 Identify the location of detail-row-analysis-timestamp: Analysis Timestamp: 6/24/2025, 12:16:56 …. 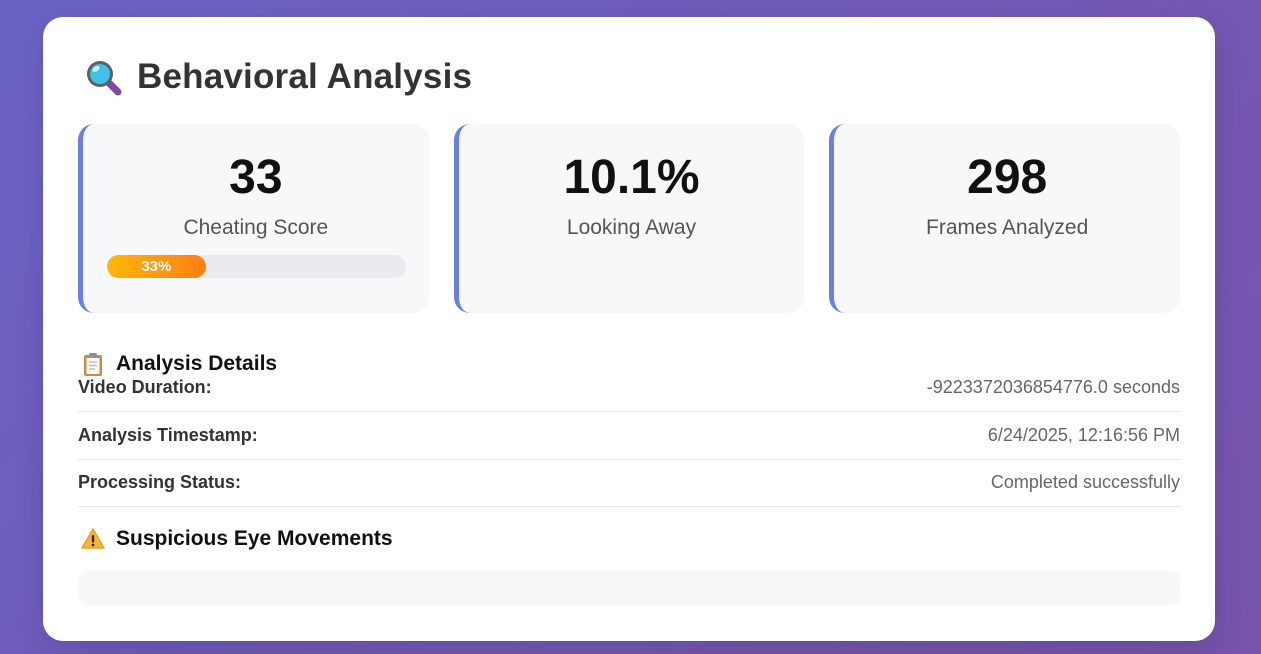
(629, 436).